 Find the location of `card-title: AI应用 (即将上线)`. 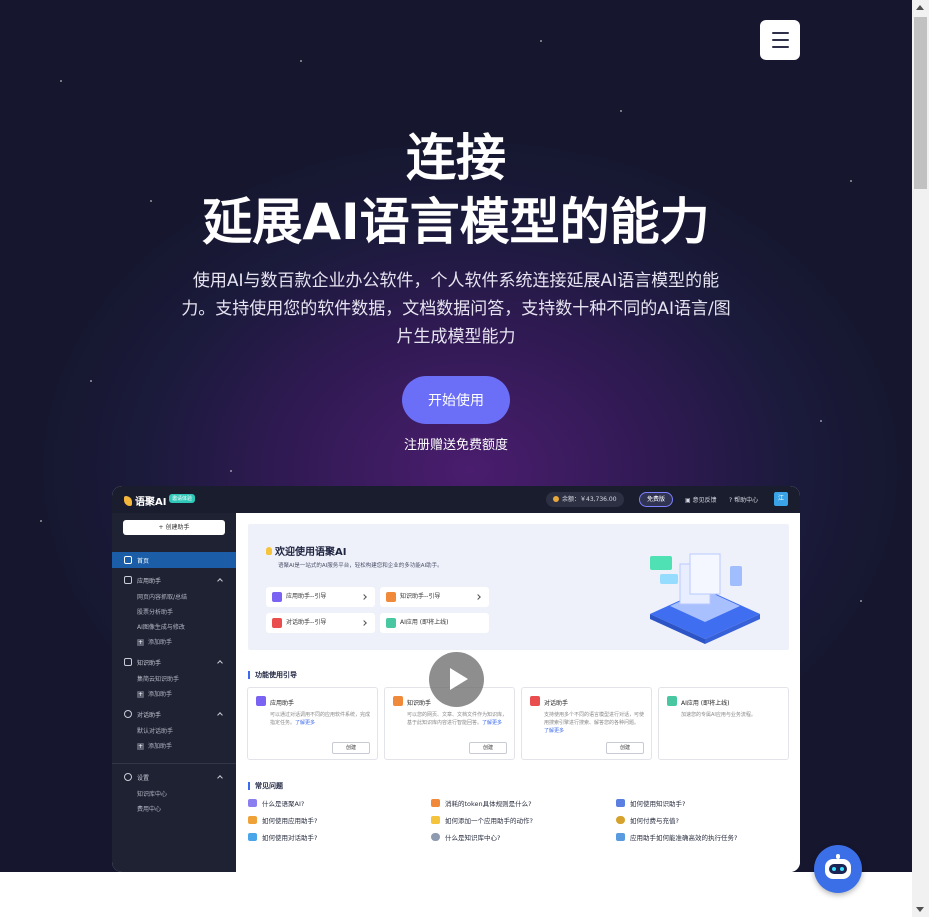

card-title: AI应用 (即将上线) is located at coordinates (705, 703).